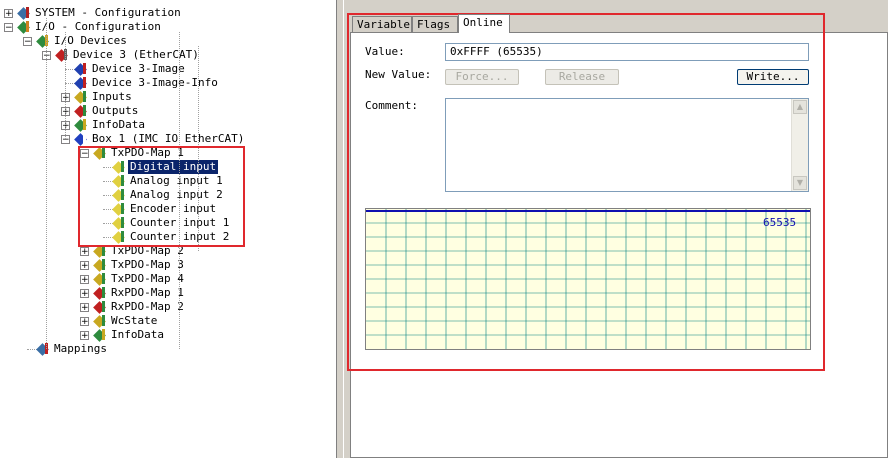  I want to click on tab-flags: Flags, so click(435, 24).